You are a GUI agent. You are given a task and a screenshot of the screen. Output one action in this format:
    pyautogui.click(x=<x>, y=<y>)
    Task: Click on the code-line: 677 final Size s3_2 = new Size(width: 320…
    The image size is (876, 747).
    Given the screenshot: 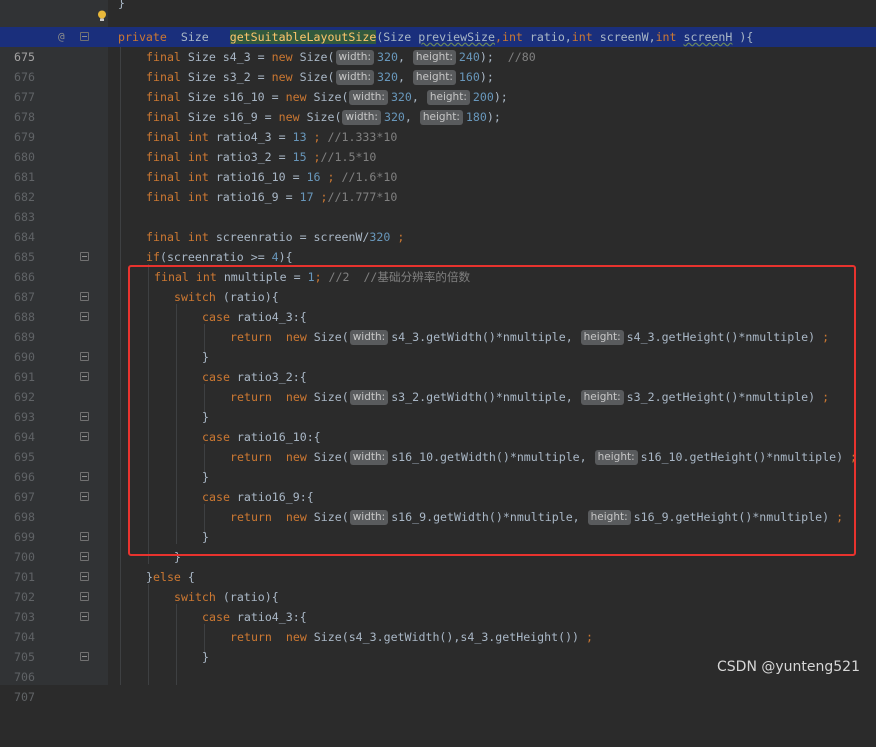 What is the action you would take?
    pyautogui.click(x=438, y=85)
    